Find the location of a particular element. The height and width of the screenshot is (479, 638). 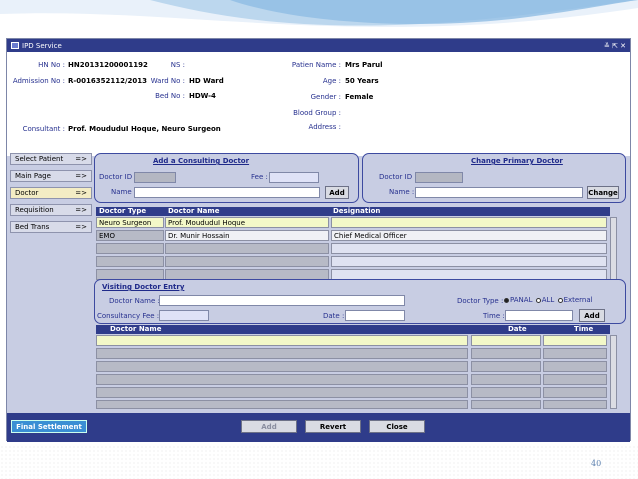

col-visit-time: Time is located at coordinates (584, 329).